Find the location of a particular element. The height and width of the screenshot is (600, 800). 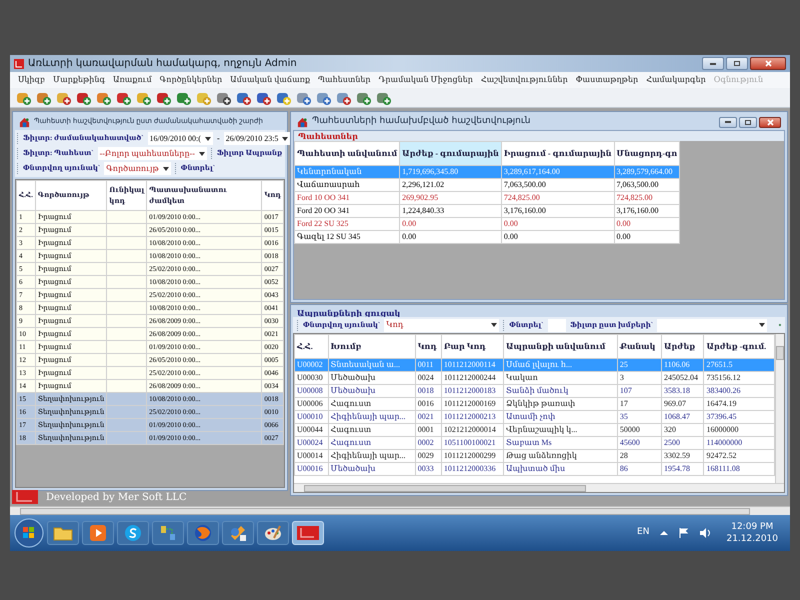

menu-item: Ամսական վաճառք is located at coordinates (270, 80).